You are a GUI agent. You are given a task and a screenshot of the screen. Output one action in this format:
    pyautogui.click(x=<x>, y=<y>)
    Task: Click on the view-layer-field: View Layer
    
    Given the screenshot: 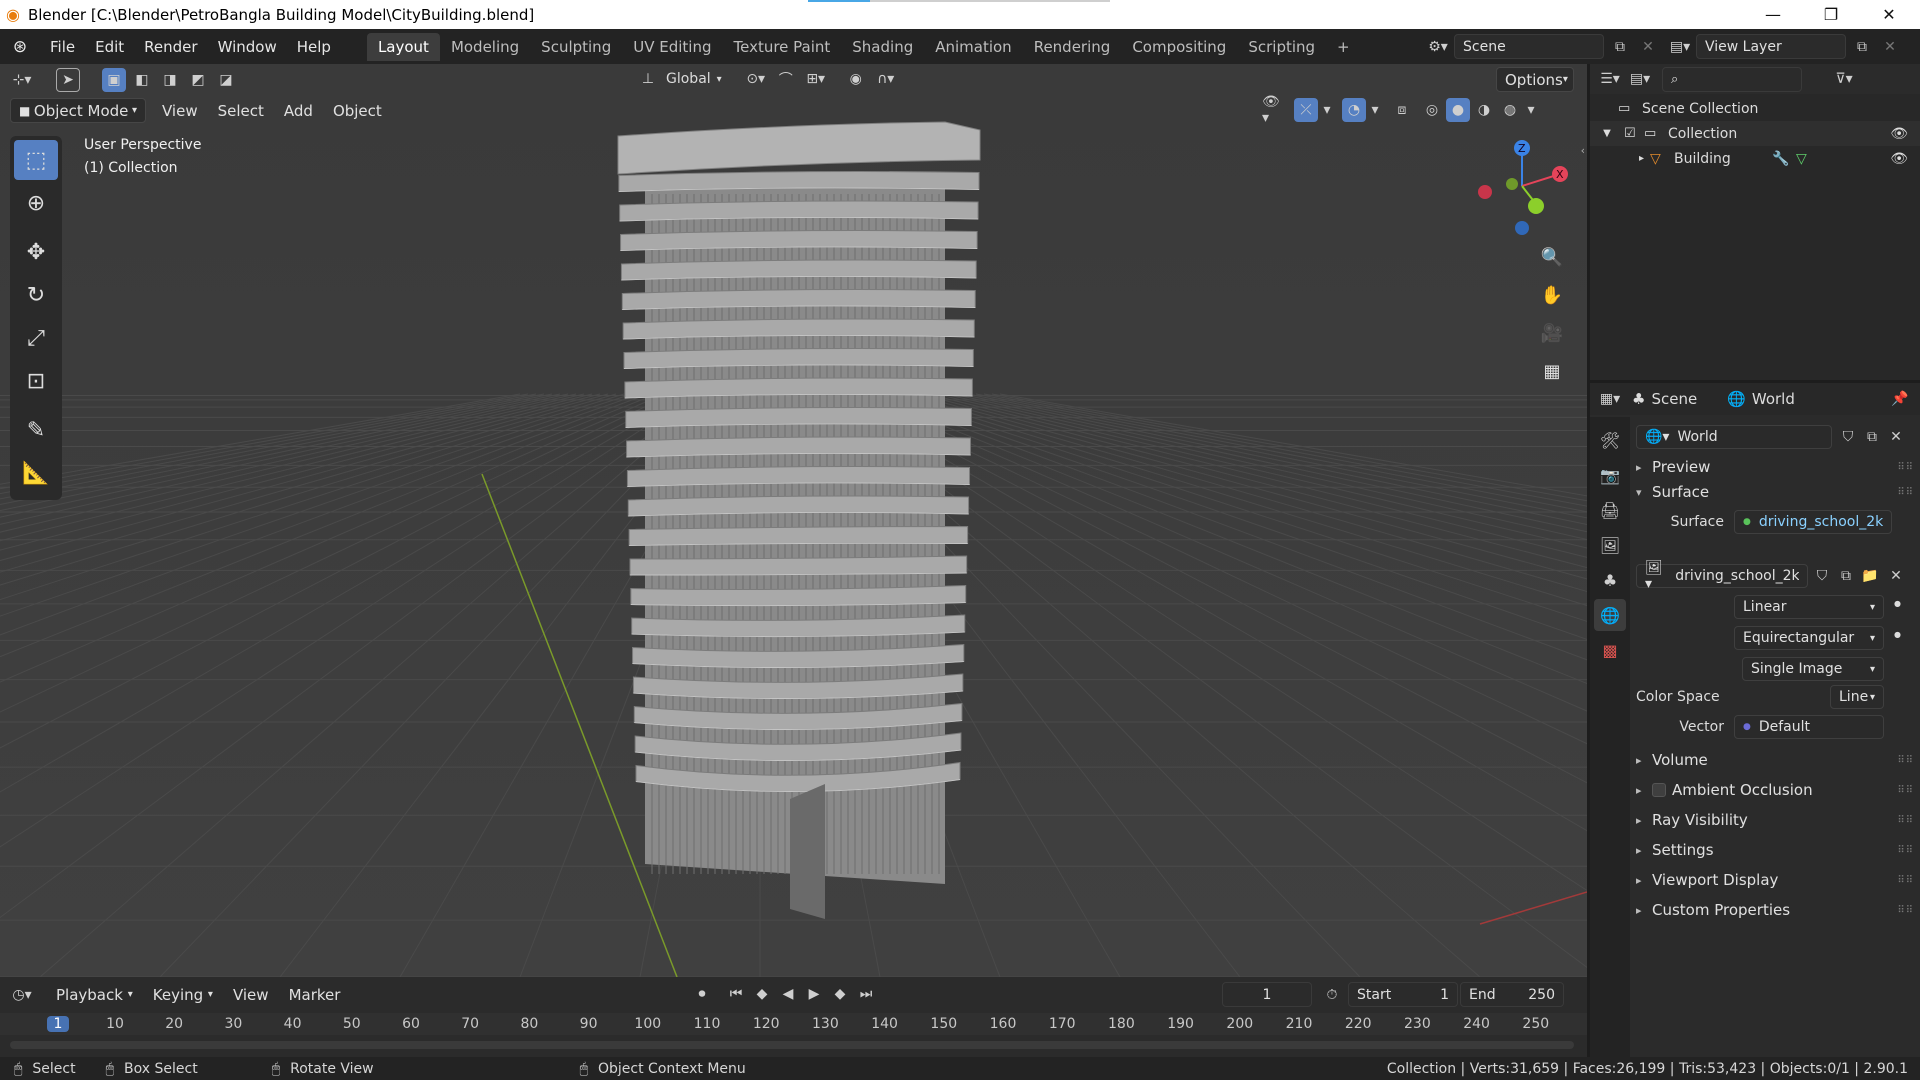 What is the action you would take?
    pyautogui.click(x=1771, y=46)
    